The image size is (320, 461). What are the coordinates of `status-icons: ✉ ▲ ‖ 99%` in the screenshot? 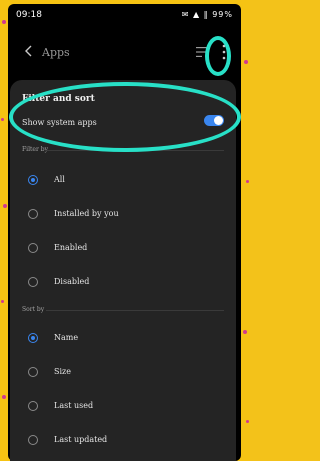 It's located at (207, 14).